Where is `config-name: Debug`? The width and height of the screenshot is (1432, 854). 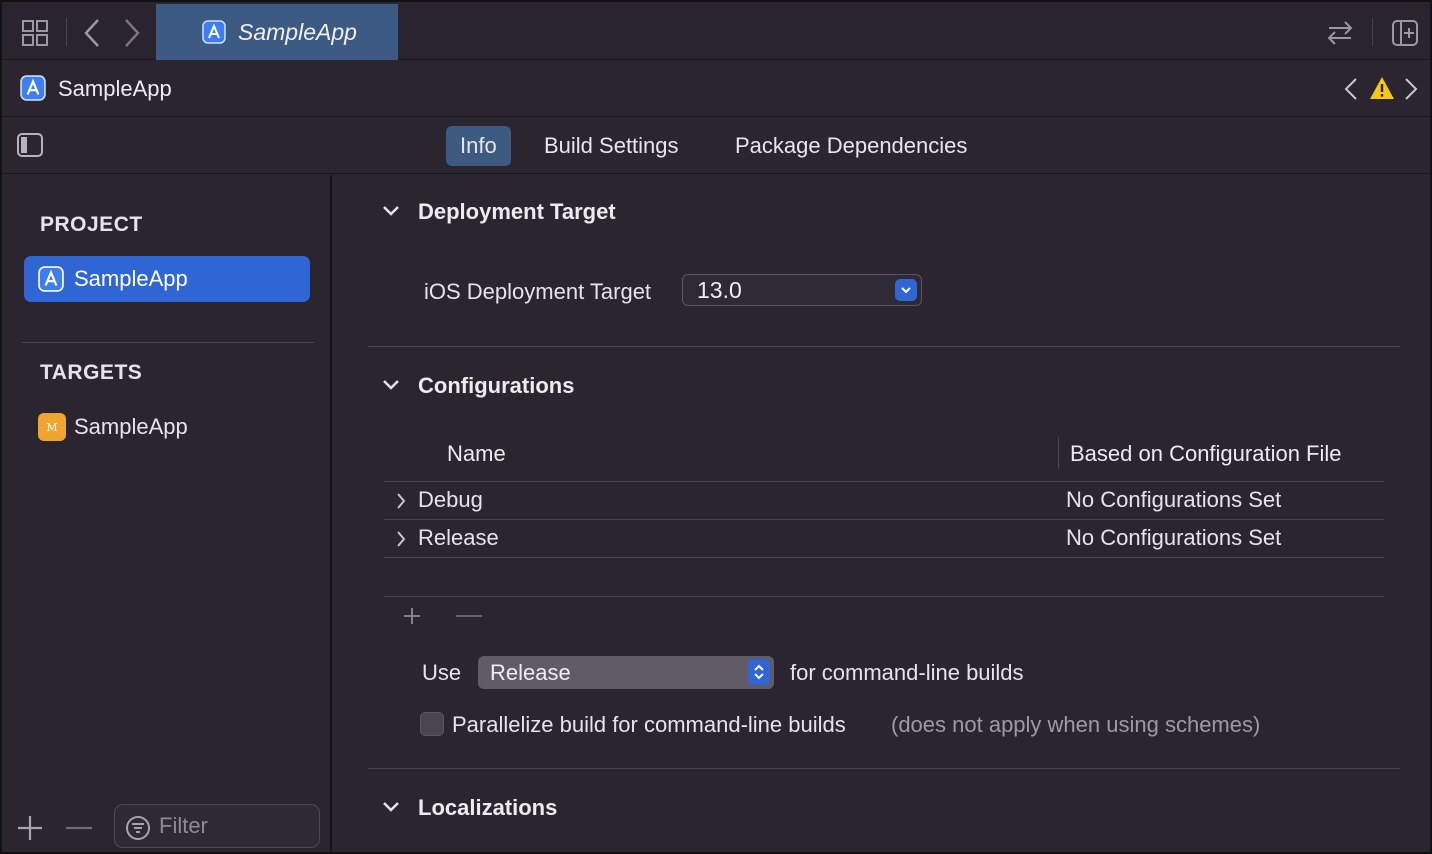 config-name: Debug is located at coordinates (450, 499).